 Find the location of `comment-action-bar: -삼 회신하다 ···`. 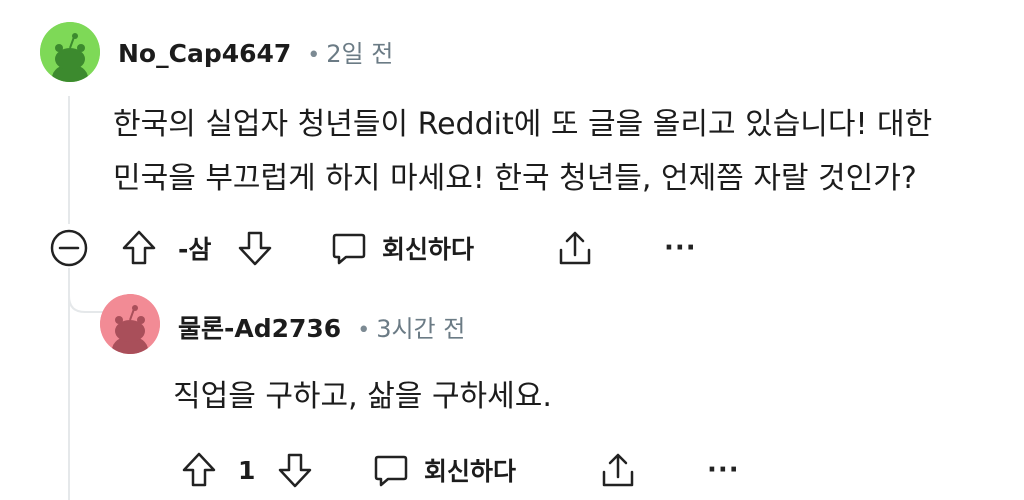

comment-action-bar: -삼 회신하다 ··· is located at coordinates (512, 248).